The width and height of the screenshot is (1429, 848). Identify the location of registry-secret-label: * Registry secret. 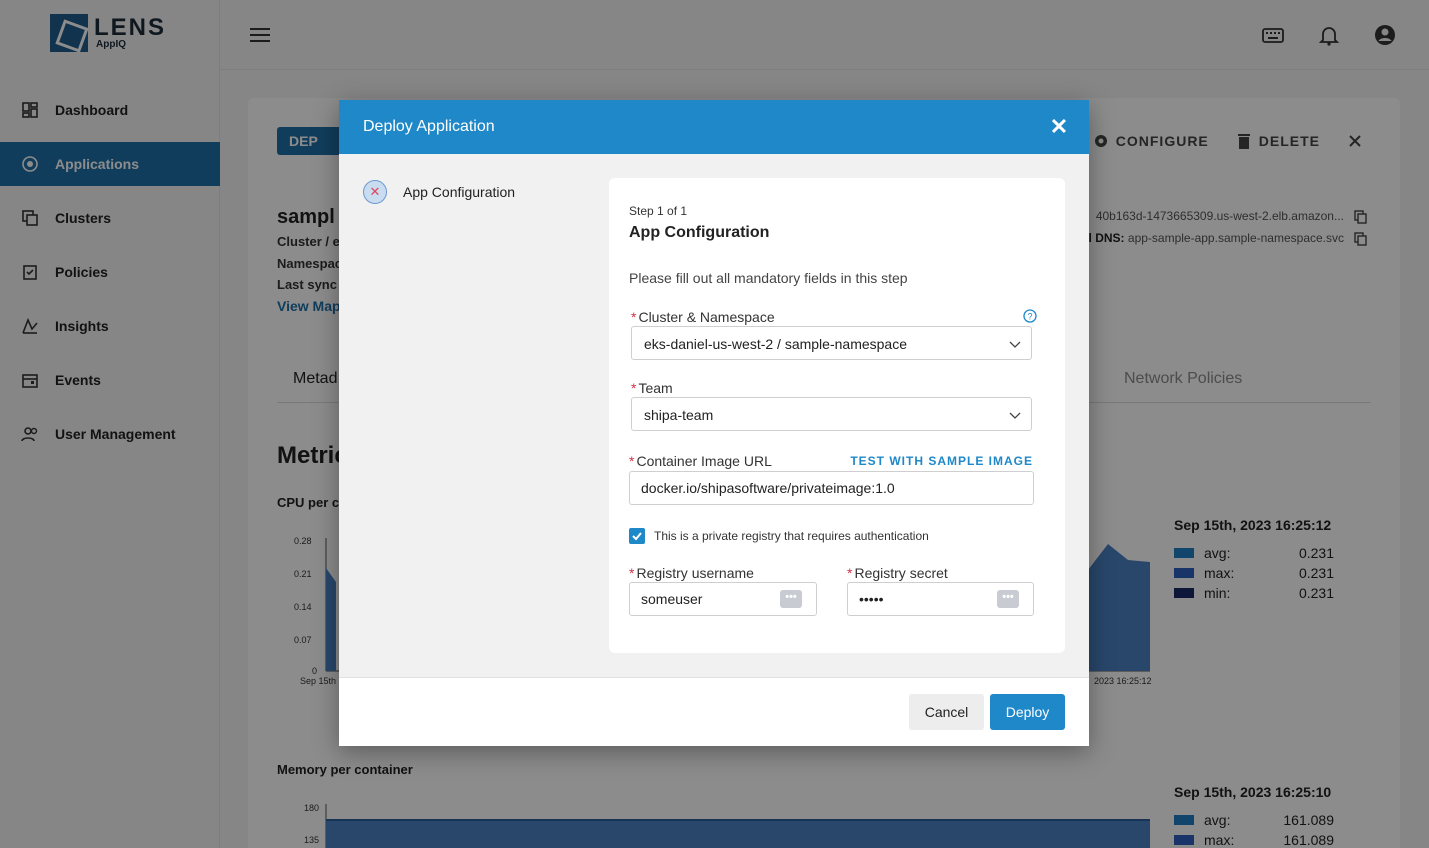
(897, 573).